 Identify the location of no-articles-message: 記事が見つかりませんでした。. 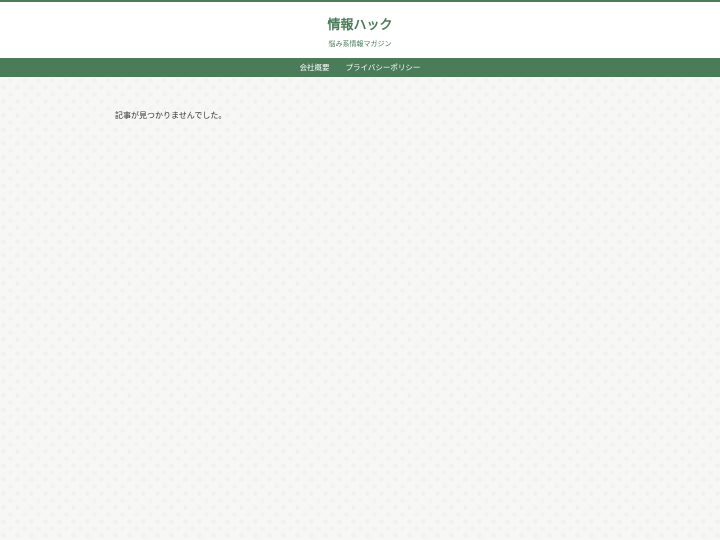
(171, 115).